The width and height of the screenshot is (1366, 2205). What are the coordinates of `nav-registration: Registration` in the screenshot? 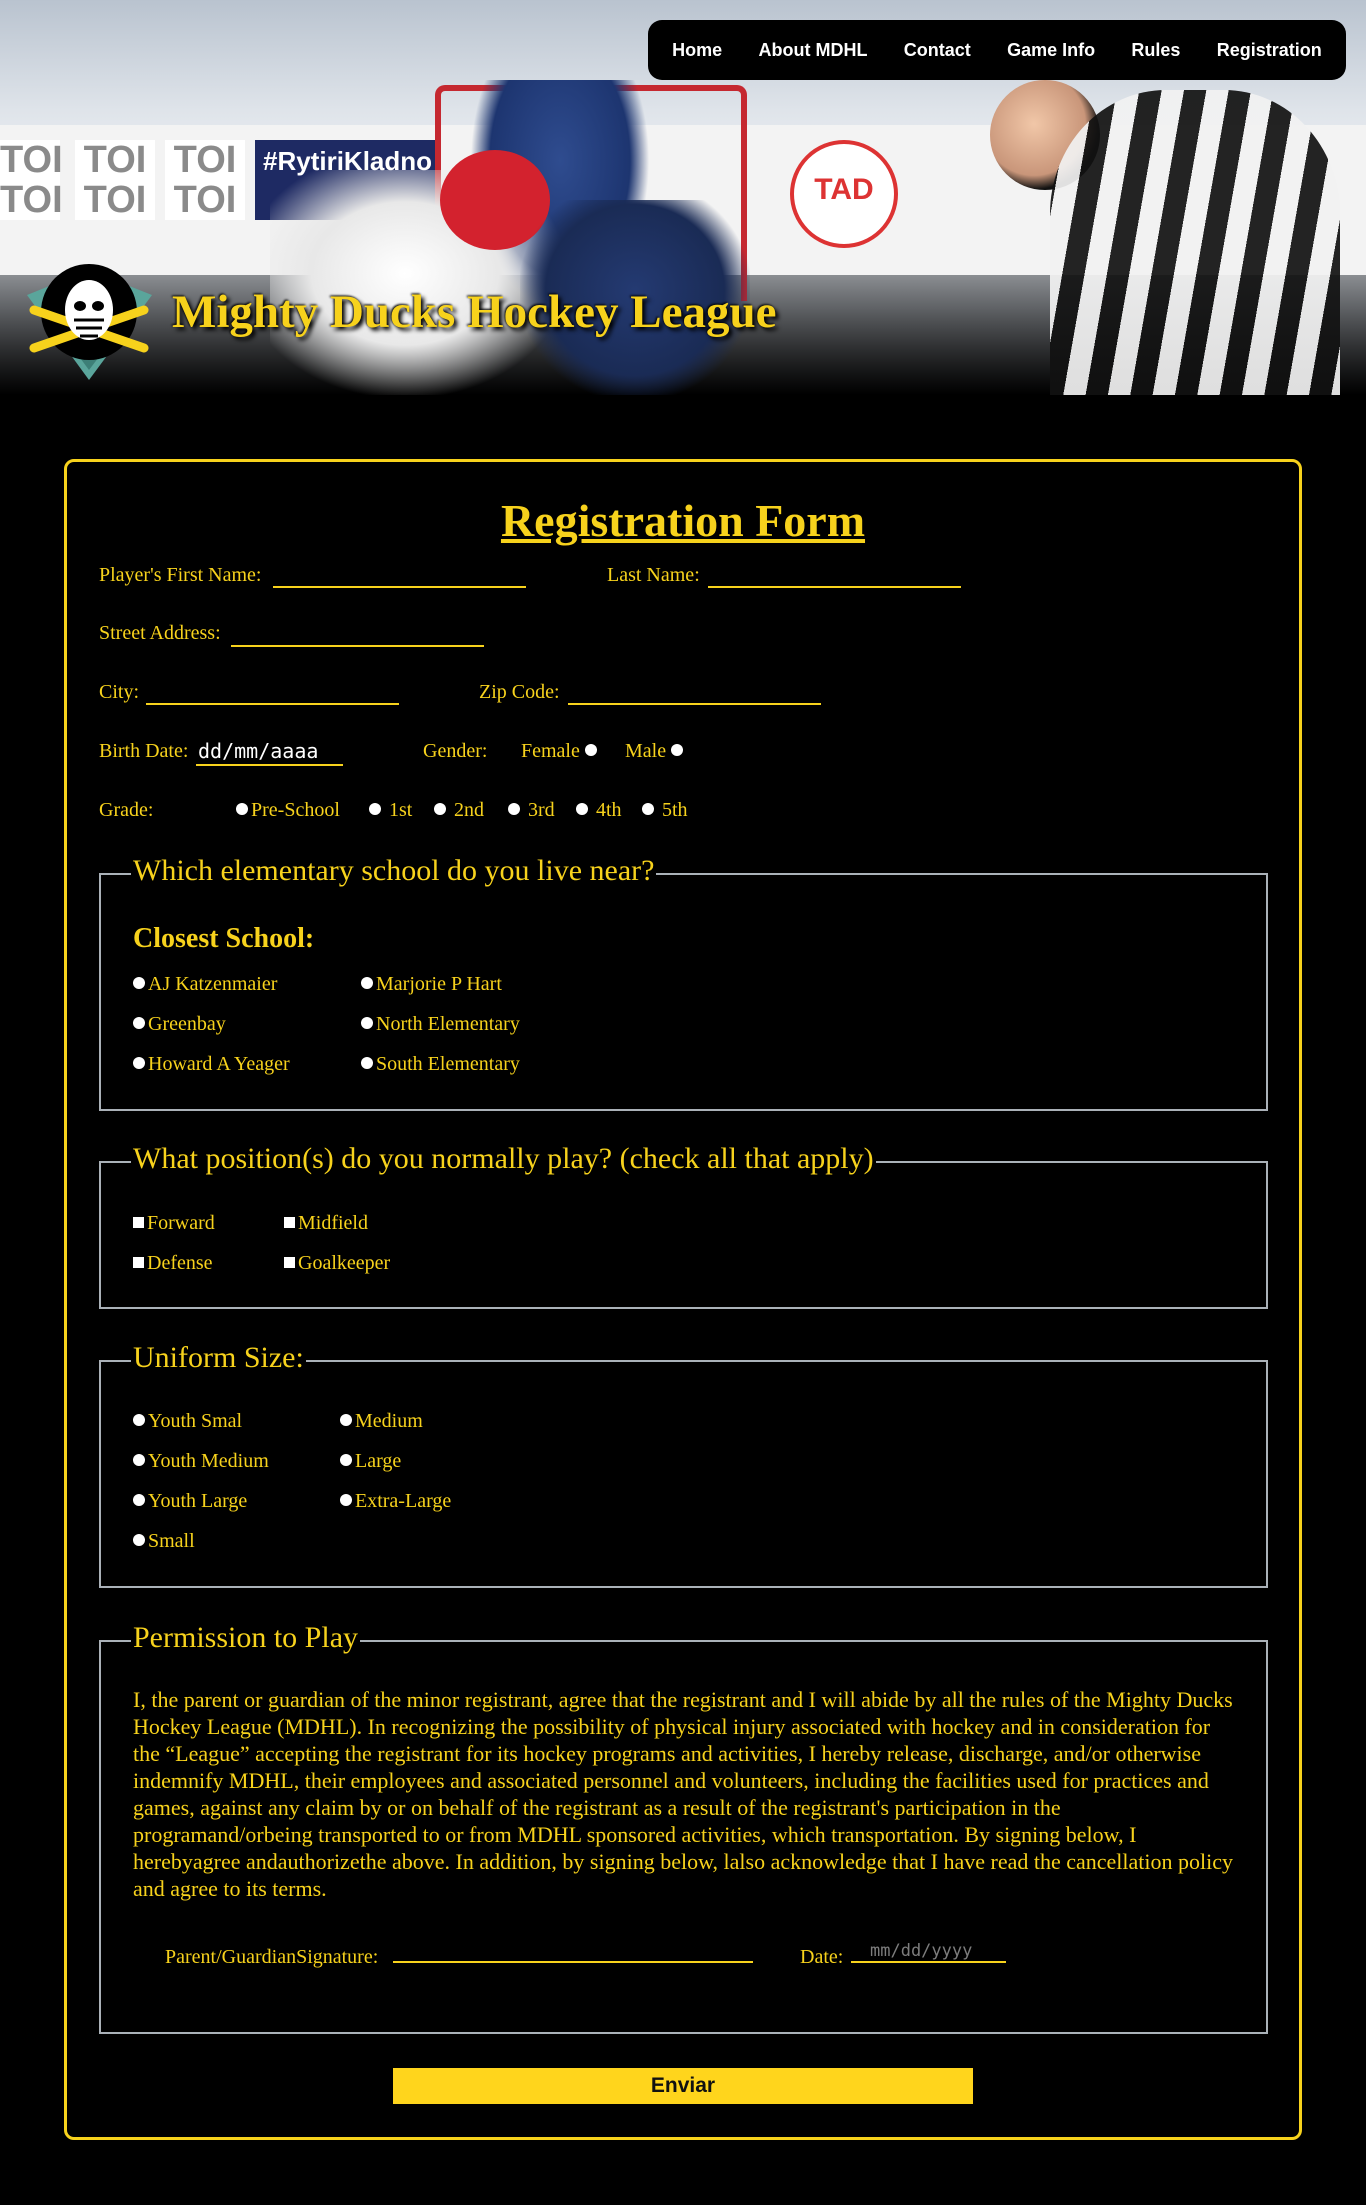 It's located at (1269, 50).